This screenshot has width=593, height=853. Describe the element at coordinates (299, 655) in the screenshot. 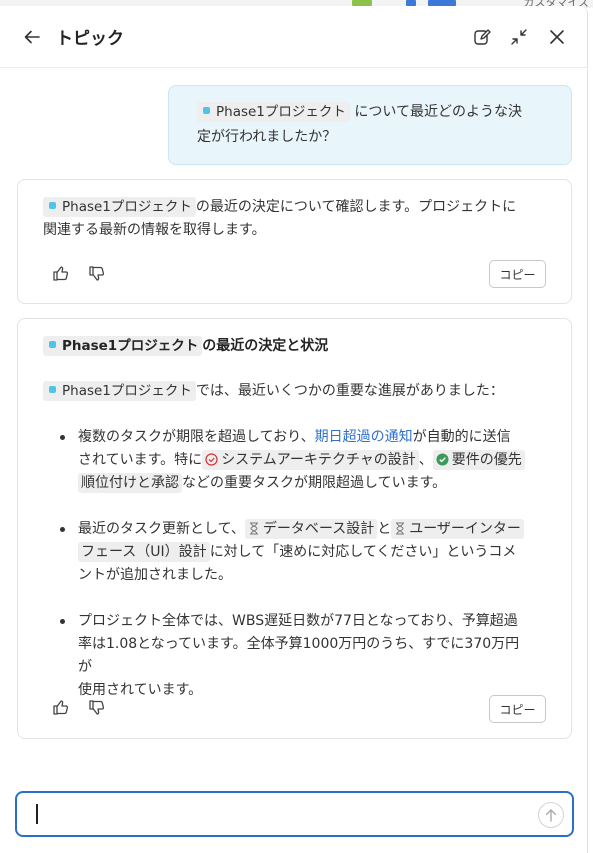

I see `text: 率は1.08となっています。全体予算1000万円のうち、すでに370万円が` at that location.